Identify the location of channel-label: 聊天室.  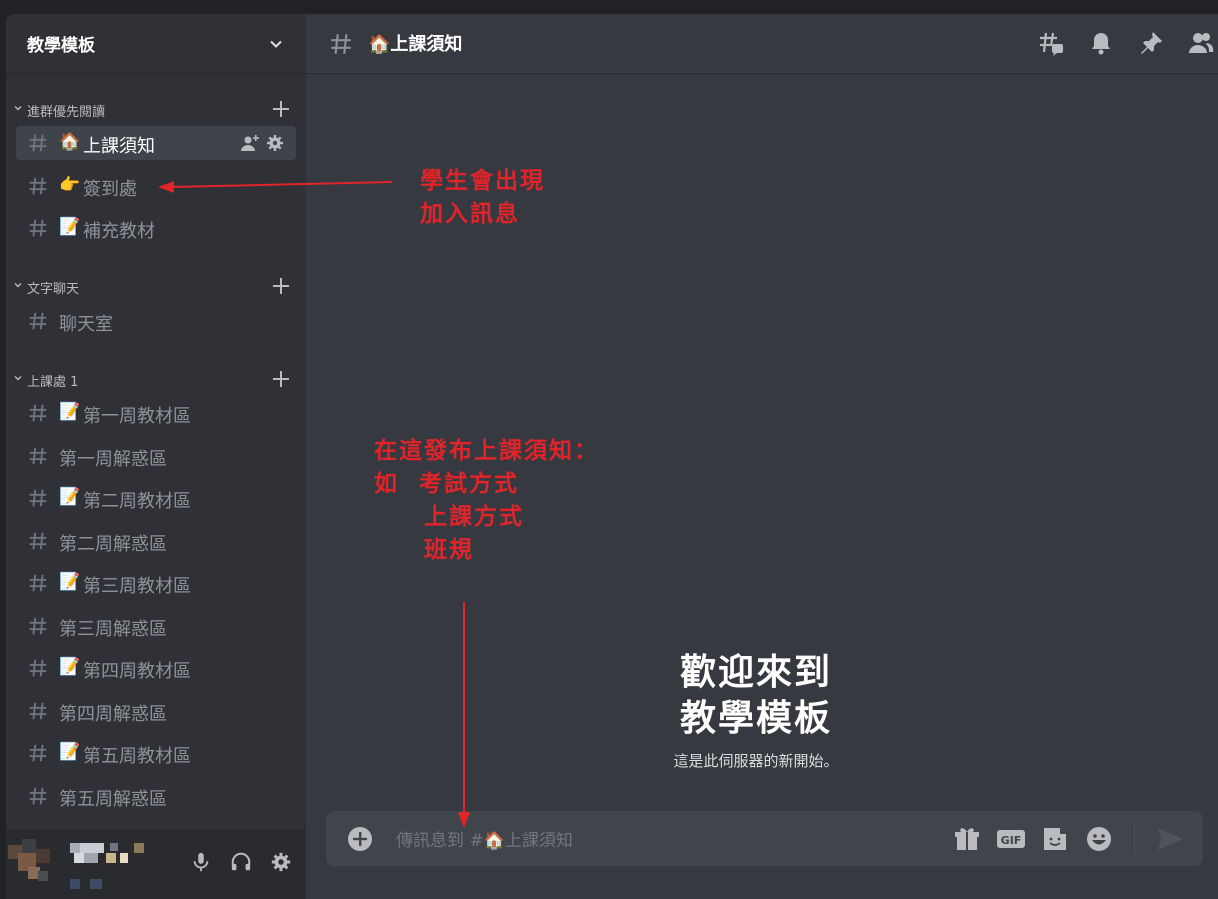
(86, 324).